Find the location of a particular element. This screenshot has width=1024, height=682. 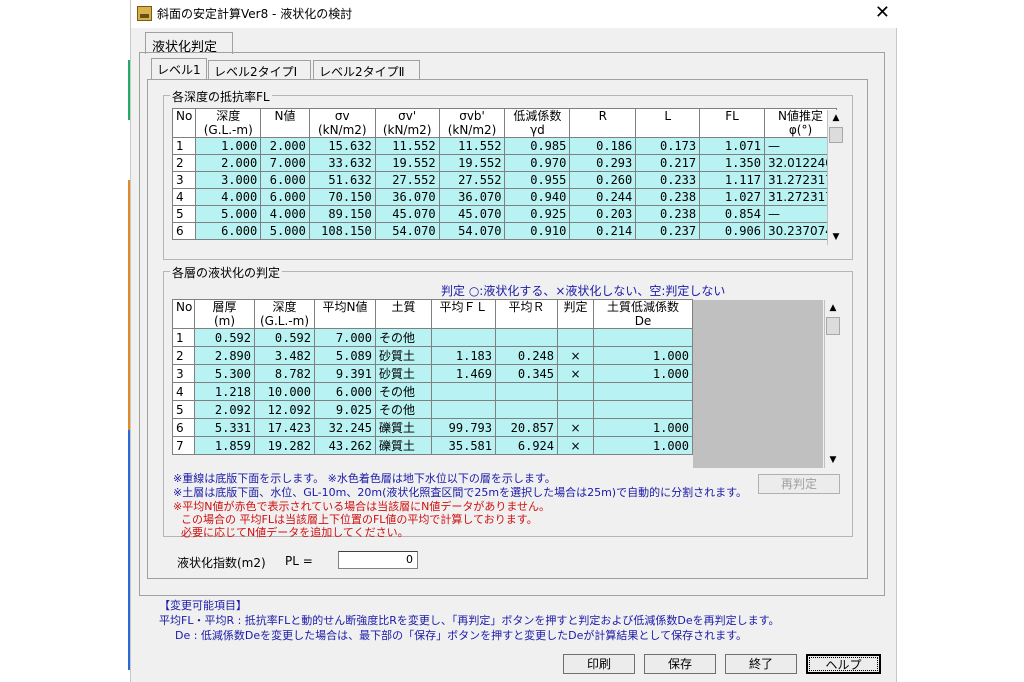

fl-cell: 70.150 is located at coordinates (342, 197).